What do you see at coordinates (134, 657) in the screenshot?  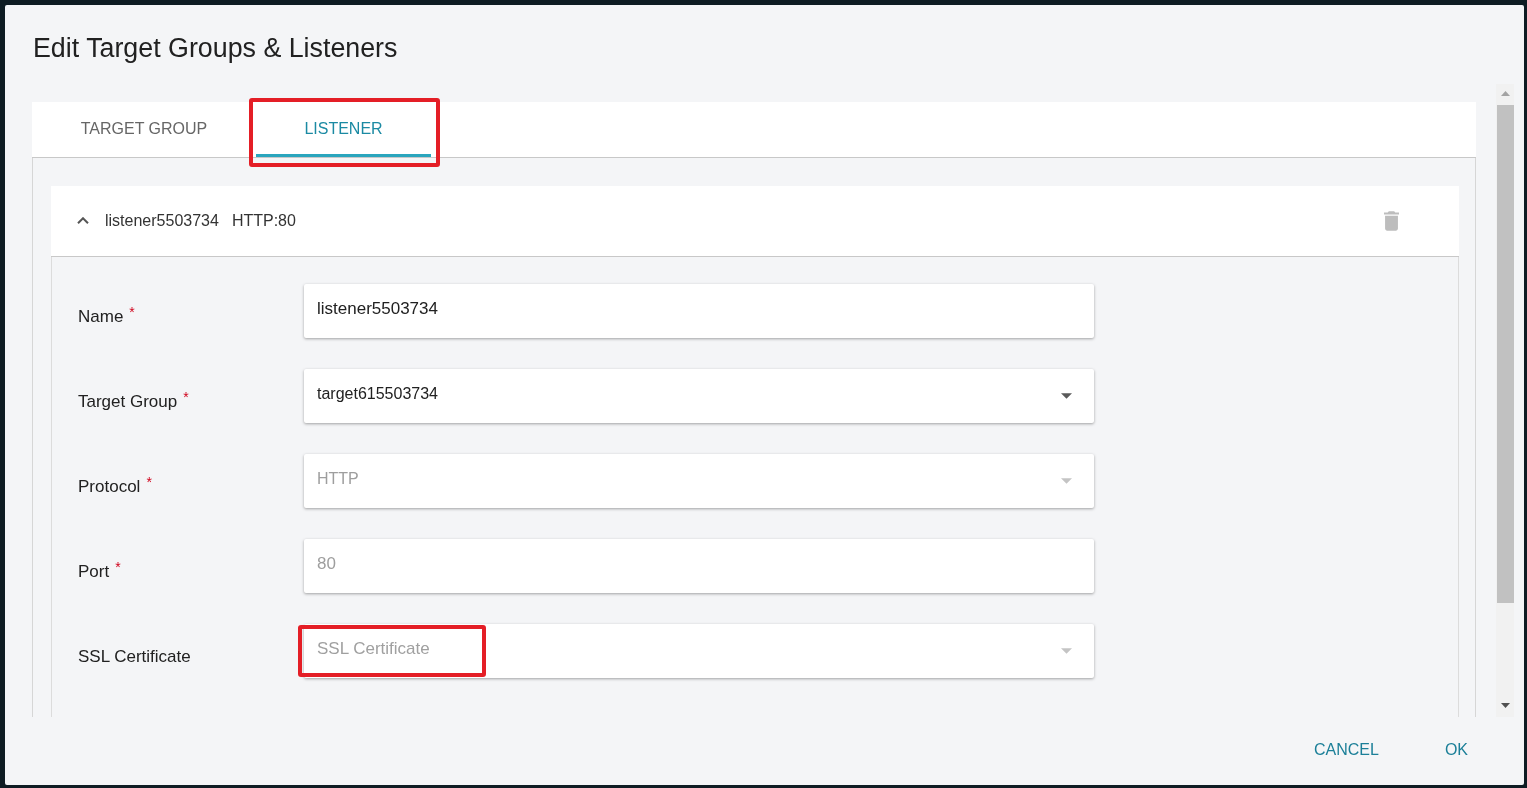 I see `field-label: SSL Certificate` at bounding box center [134, 657].